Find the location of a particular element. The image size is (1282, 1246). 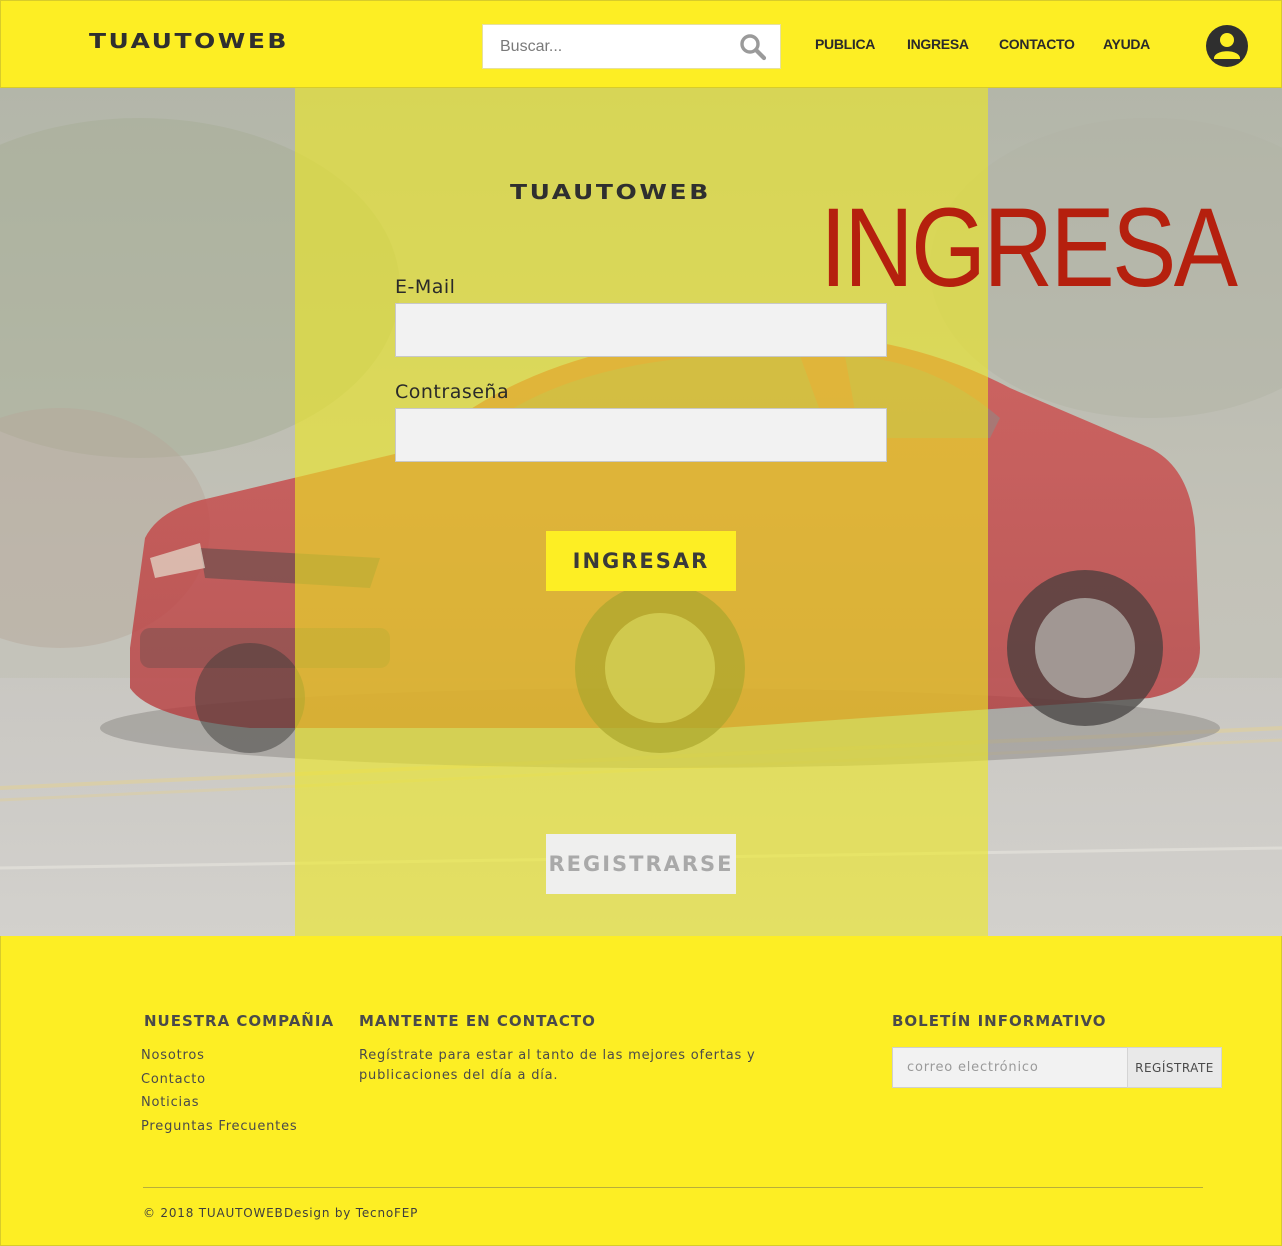

footer-link-nosotros: Nosotros is located at coordinates (173, 1055).